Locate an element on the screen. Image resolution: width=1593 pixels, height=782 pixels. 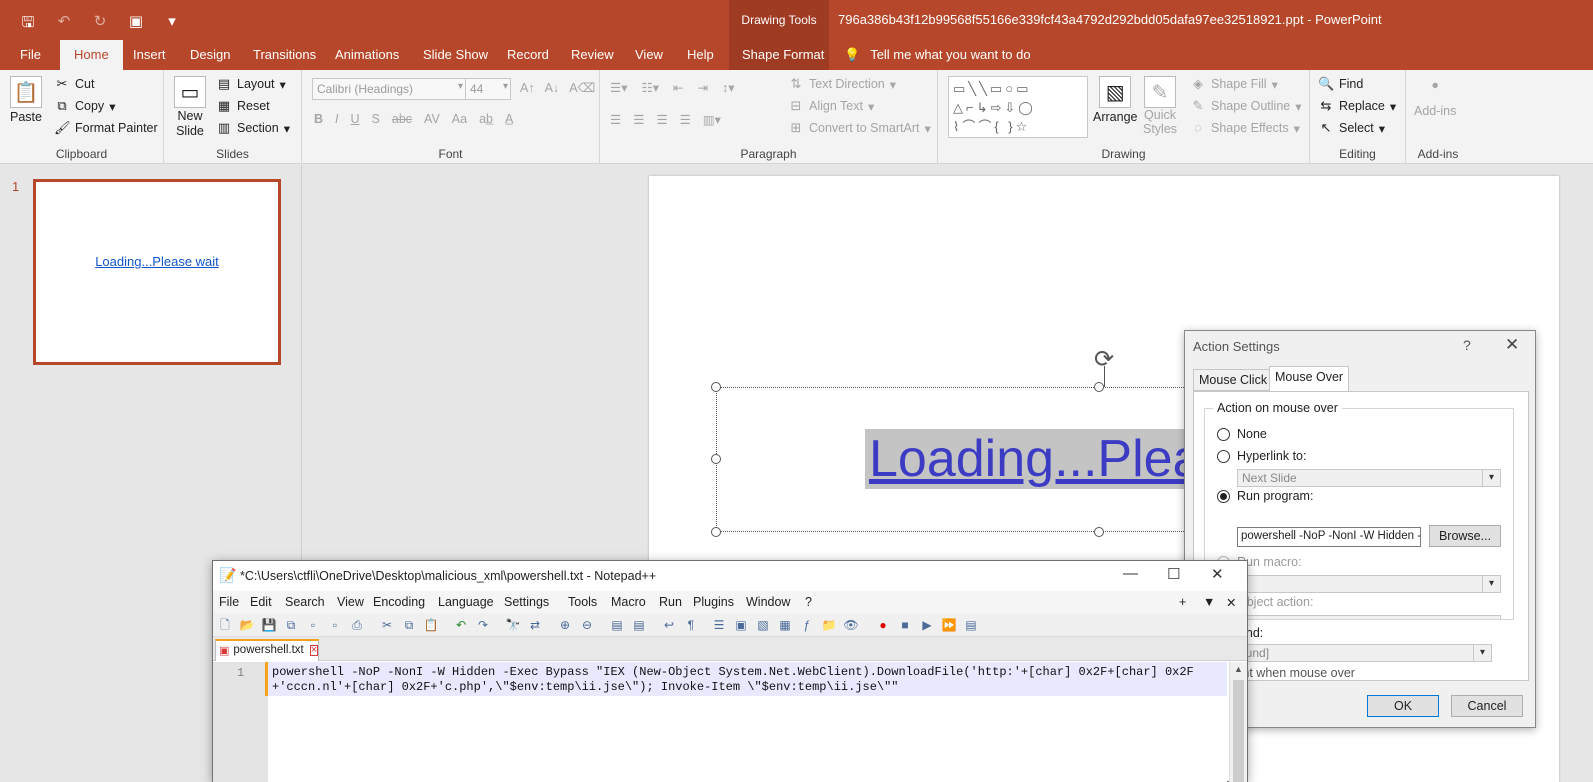
cancel-button: Cancel is located at coordinates (1487, 706).